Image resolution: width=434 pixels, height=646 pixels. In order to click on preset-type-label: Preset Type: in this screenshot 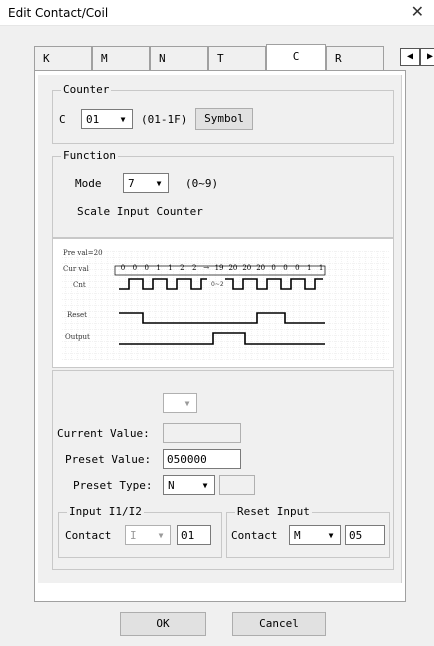, I will do `click(113, 485)`.